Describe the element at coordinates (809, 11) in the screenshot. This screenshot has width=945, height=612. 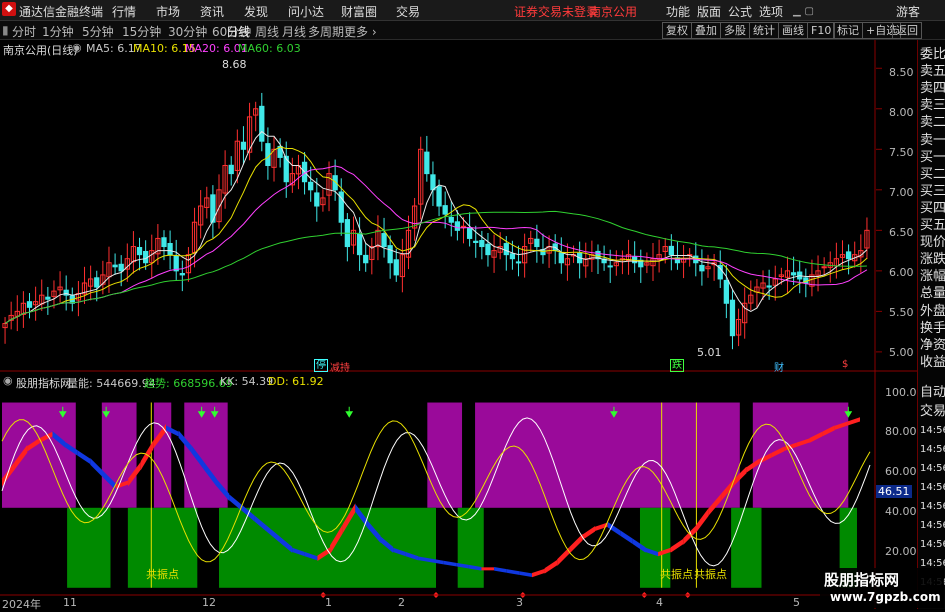
I see `maximize-icon: ▢` at that location.